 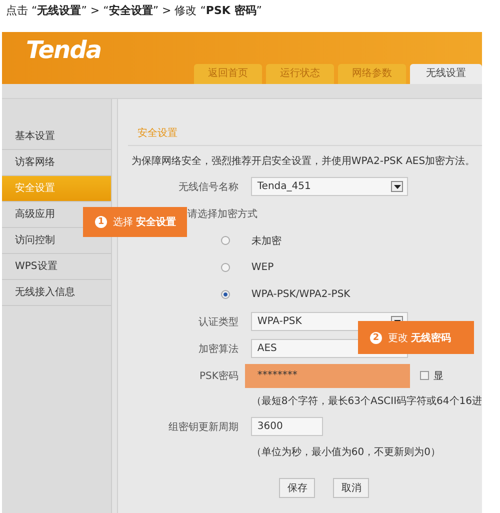 What do you see at coordinates (438, 376) in the screenshot?
I see `checkbox-label: 显` at bounding box center [438, 376].